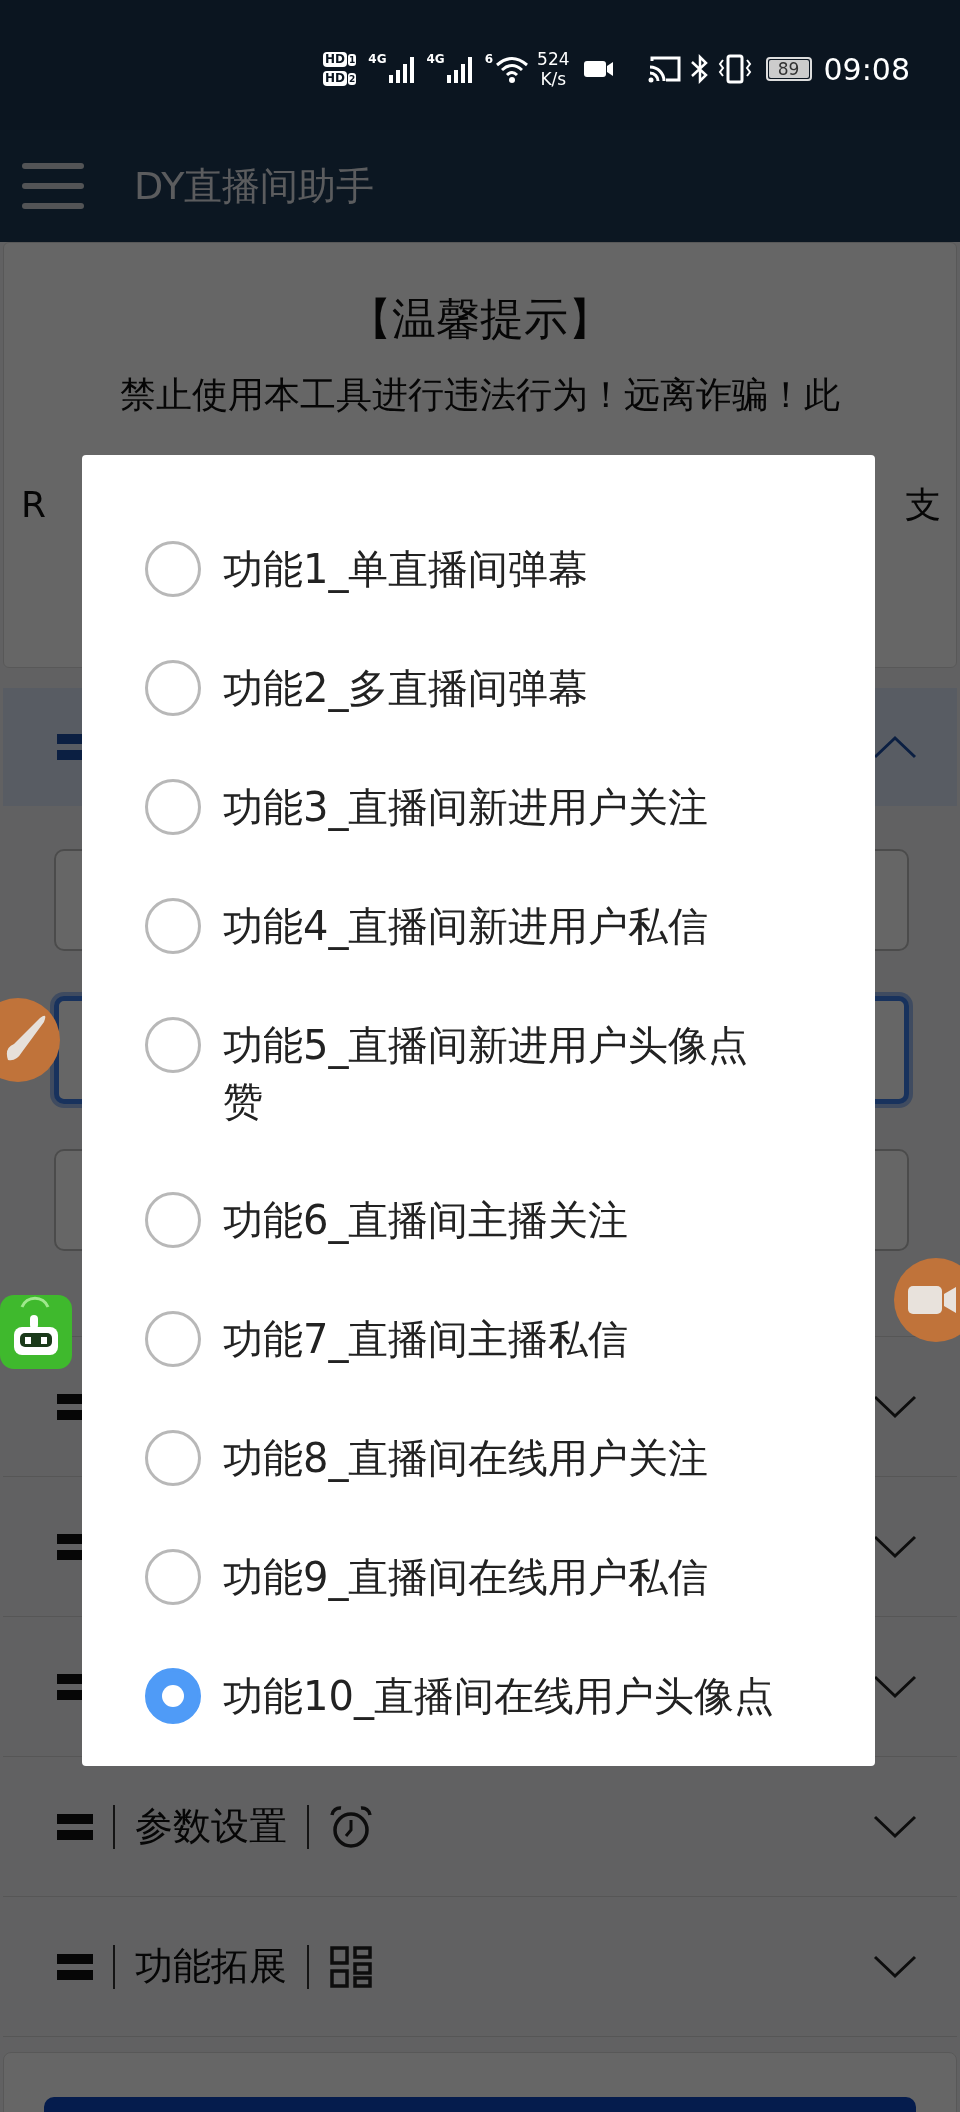 The image size is (960, 2112). I want to click on wifi-label: 6, so click(489, 59).